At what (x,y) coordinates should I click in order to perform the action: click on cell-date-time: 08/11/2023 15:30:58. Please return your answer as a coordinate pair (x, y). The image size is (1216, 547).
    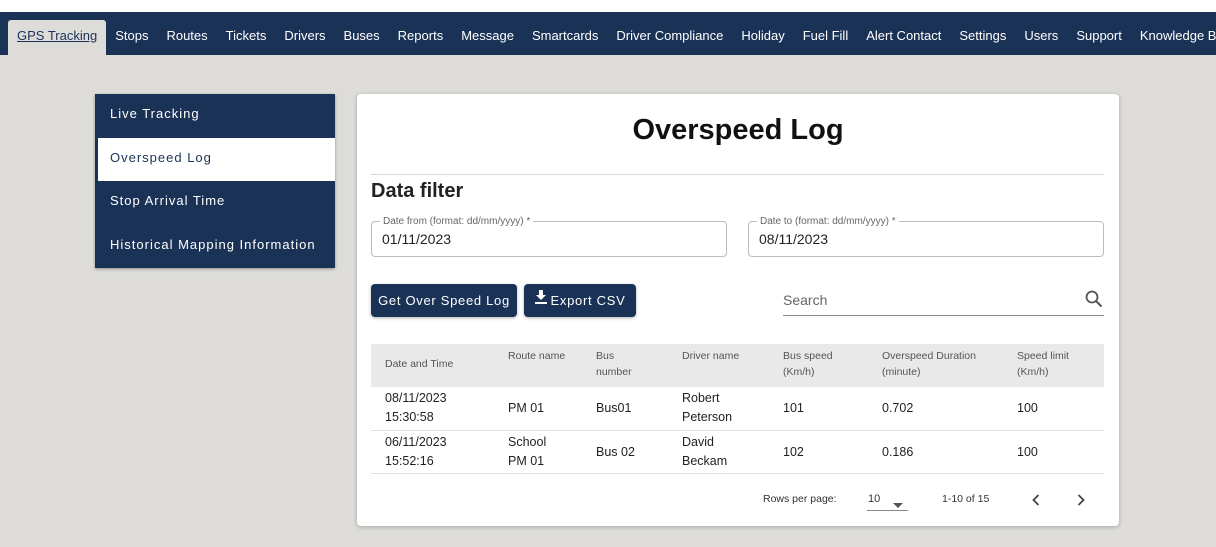
    Looking at the image, I should click on (416, 408).